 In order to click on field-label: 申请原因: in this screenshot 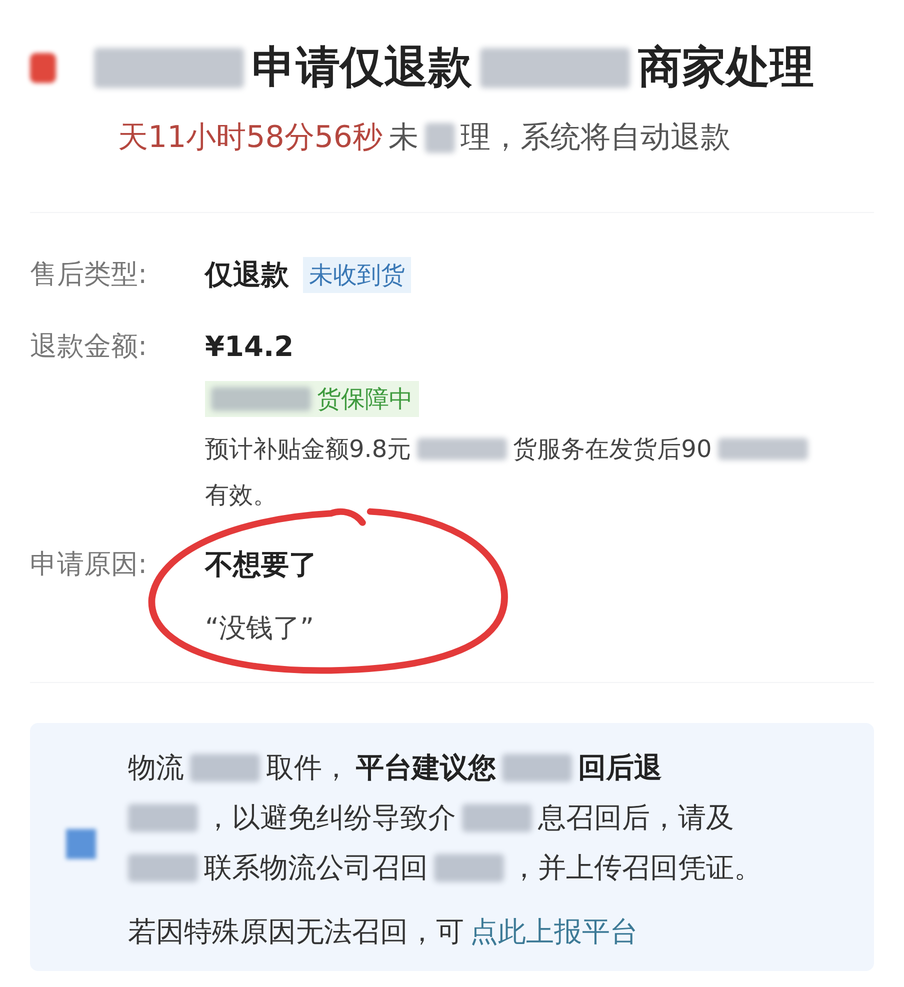, I will do `click(89, 565)`.